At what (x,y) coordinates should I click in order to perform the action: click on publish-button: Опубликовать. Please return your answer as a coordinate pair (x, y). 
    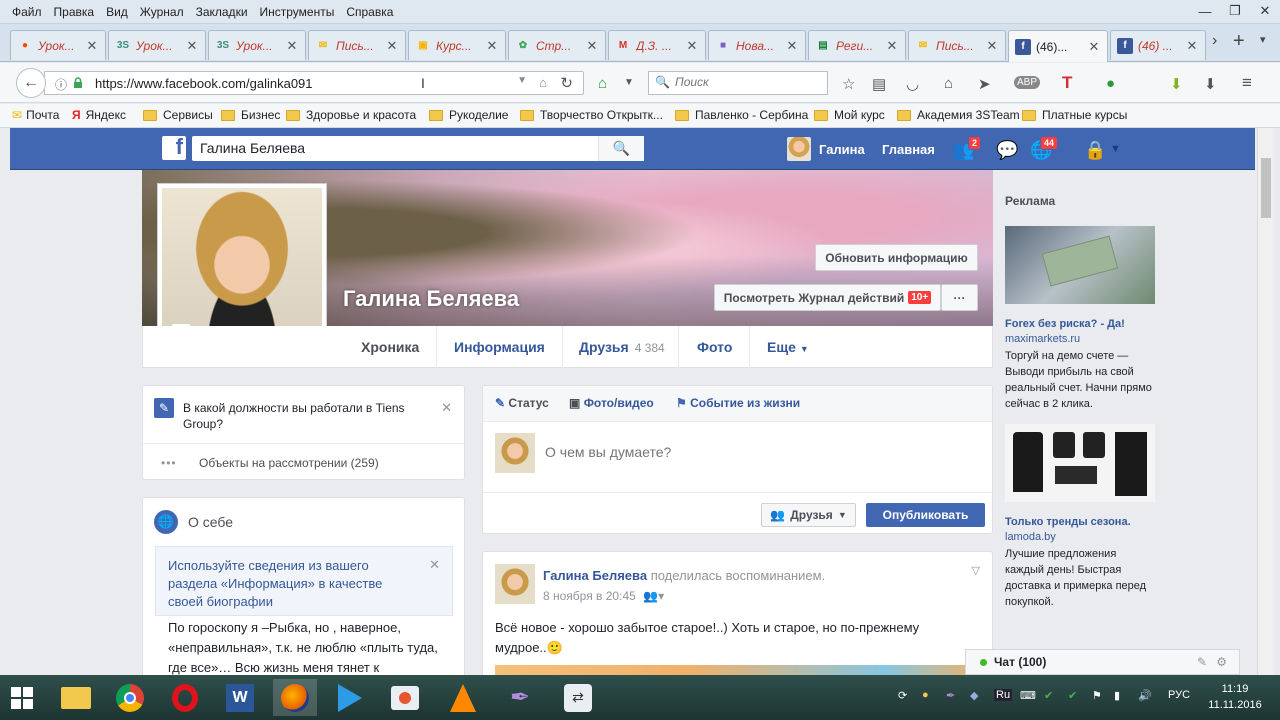
    Looking at the image, I should click on (925, 515).